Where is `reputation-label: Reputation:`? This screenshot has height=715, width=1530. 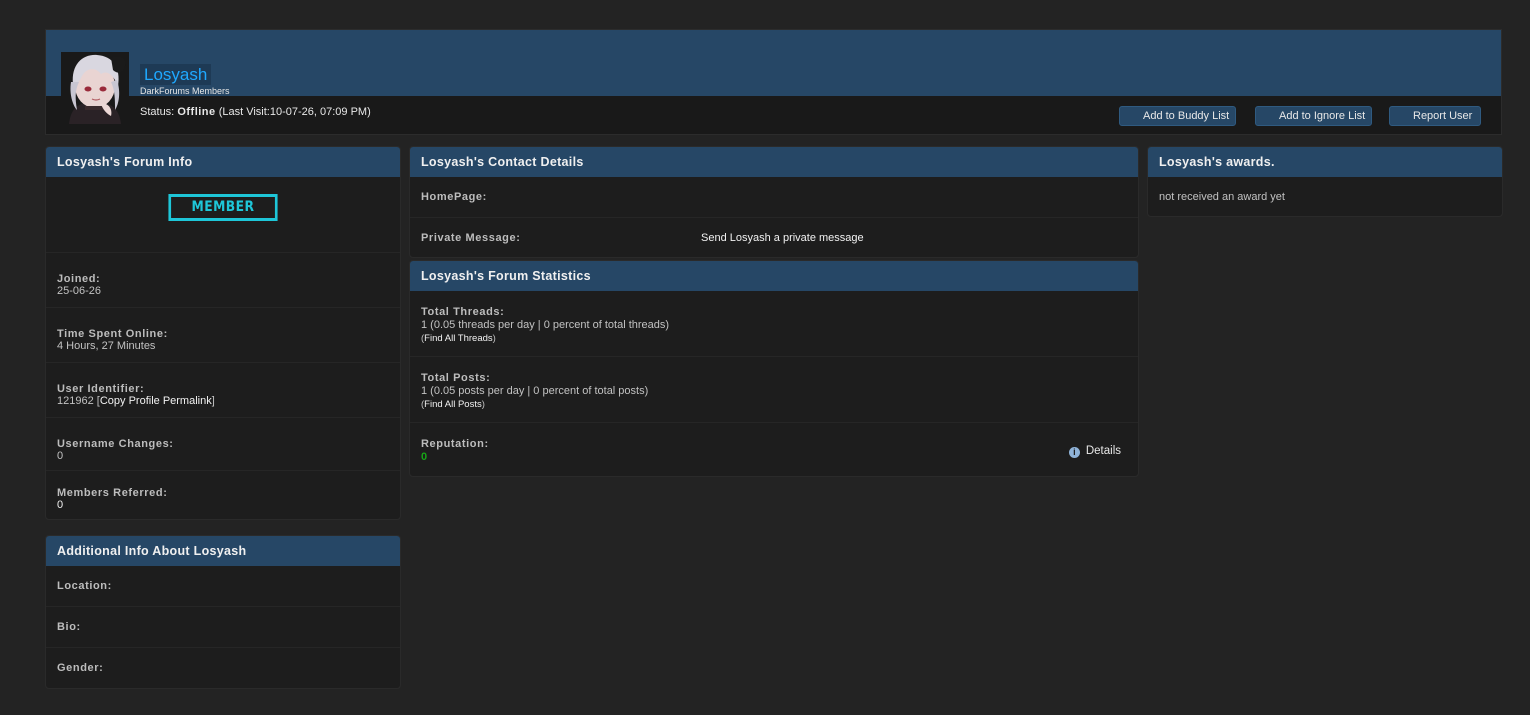 reputation-label: Reputation: is located at coordinates (455, 444).